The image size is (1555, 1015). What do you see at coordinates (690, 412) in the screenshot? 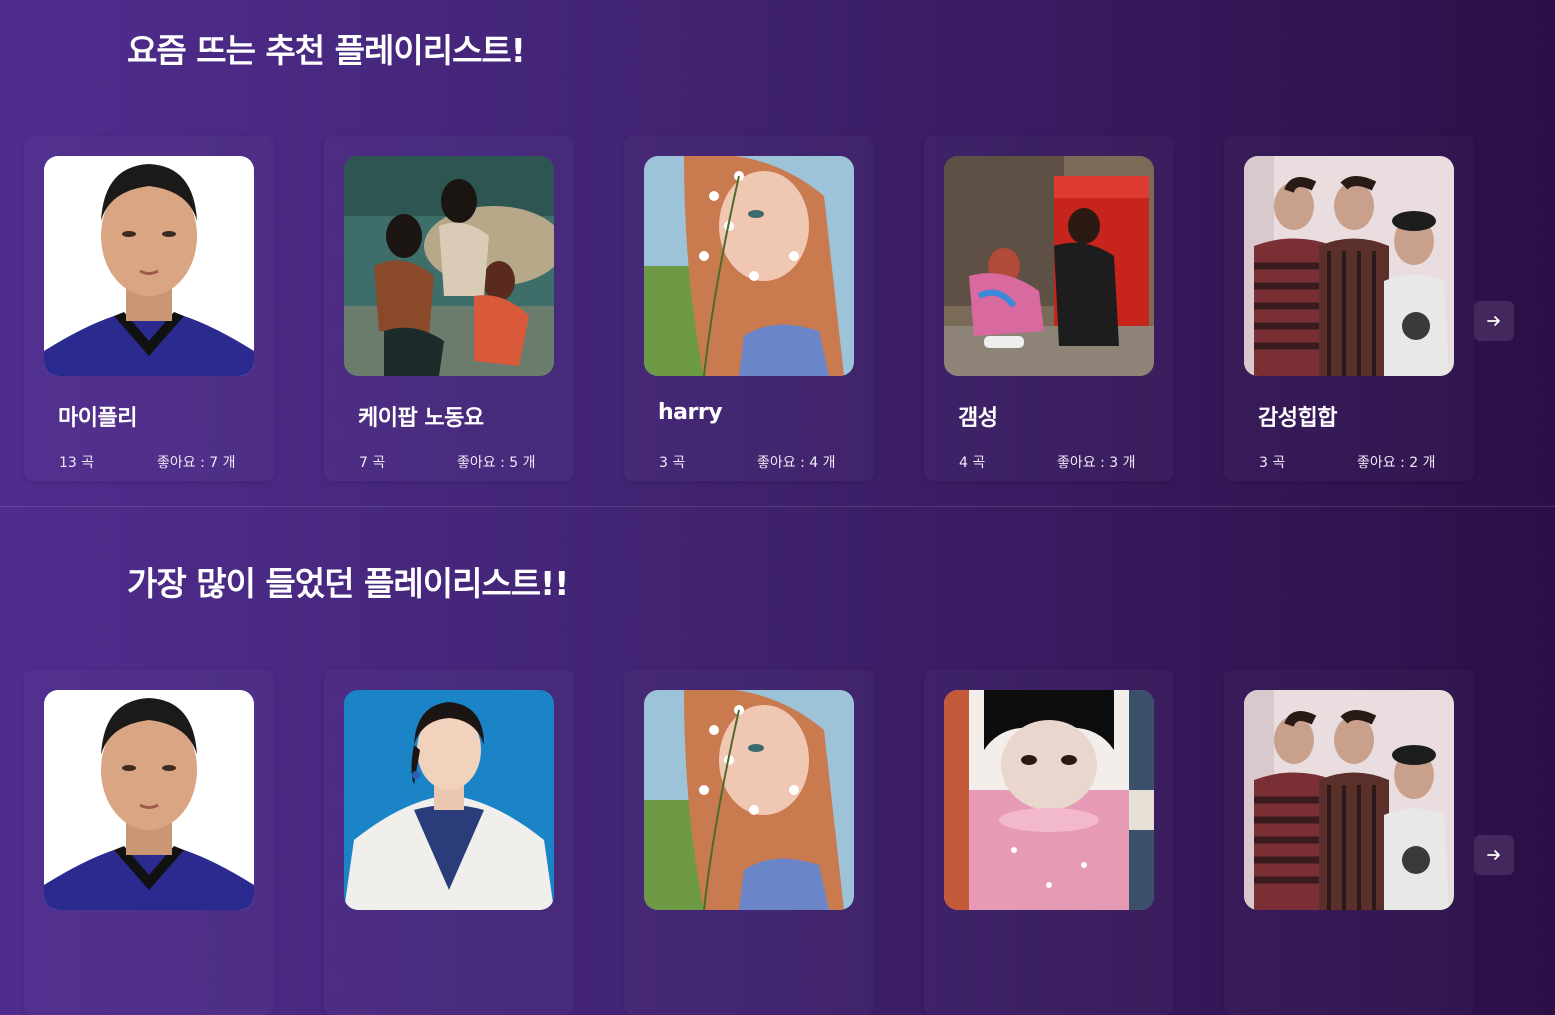
I see `playlist-title: harry` at bounding box center [690, 412].